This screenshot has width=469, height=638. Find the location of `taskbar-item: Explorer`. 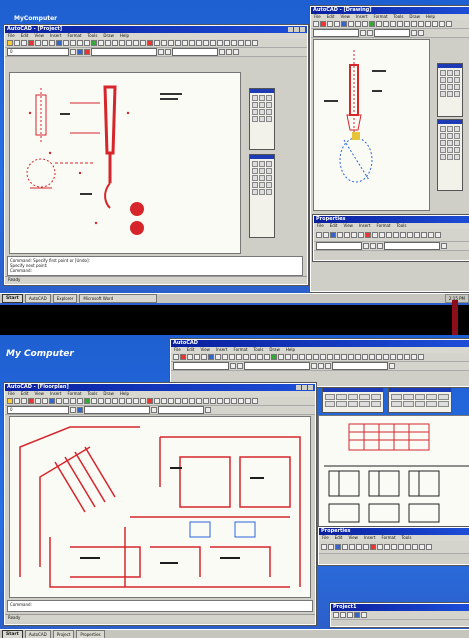

taskbar-item: Explorer is located at coordinates (65, 298).